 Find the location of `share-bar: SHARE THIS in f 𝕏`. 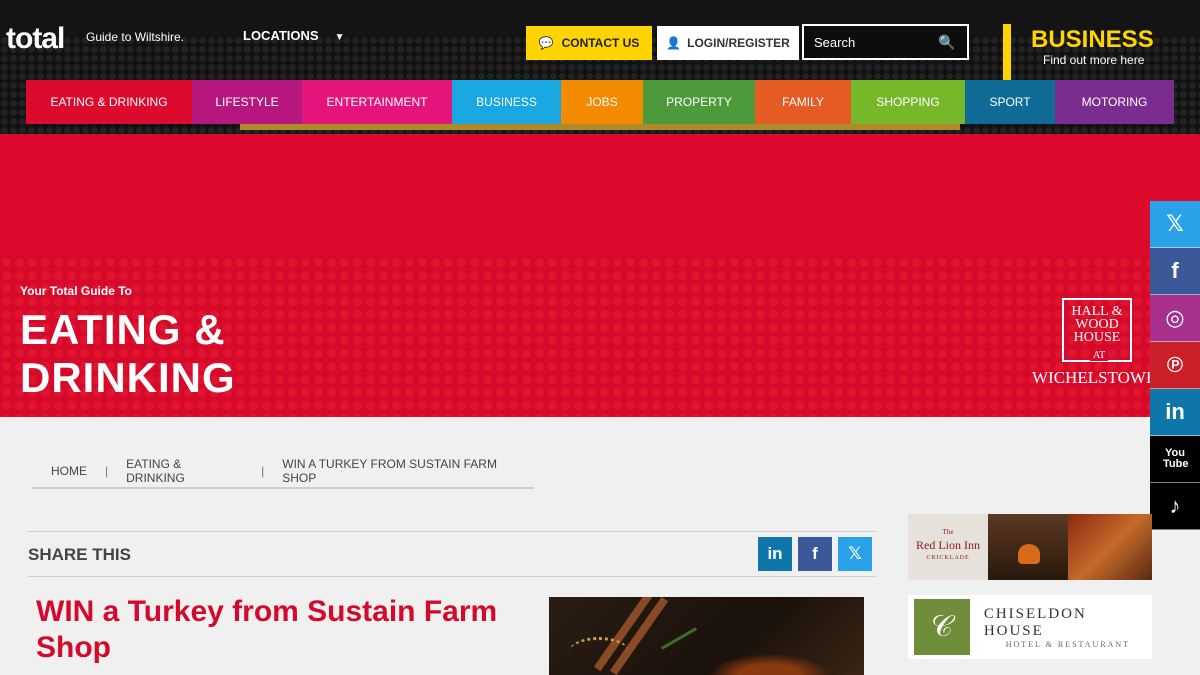

share-bar: SHARE THIS in f 𝕏 is located at coordinates (452, 554).